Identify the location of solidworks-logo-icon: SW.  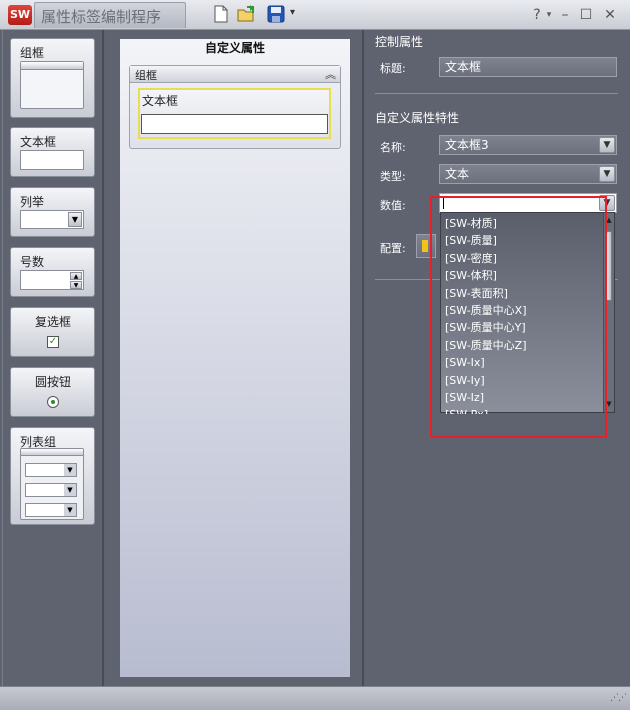
(20, 15).